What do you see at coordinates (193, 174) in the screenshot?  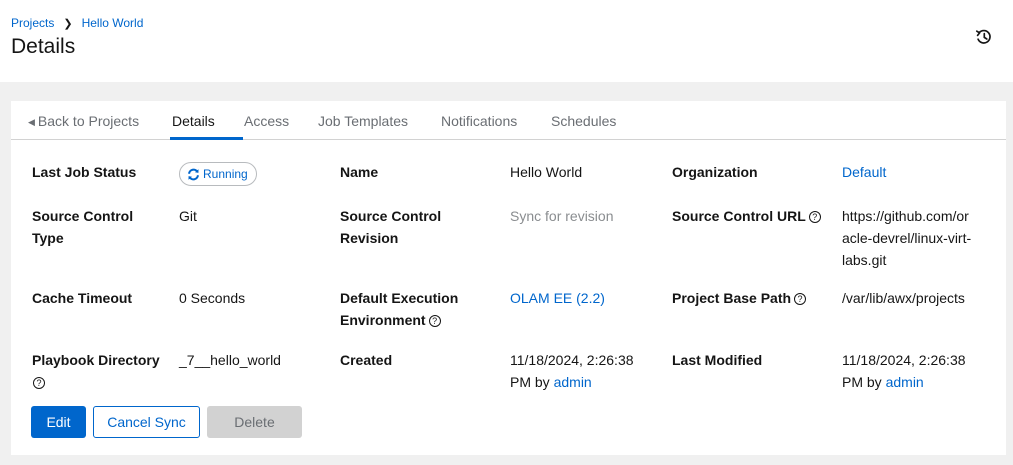 I see `sync-icon` at bounding box center [193, 174].